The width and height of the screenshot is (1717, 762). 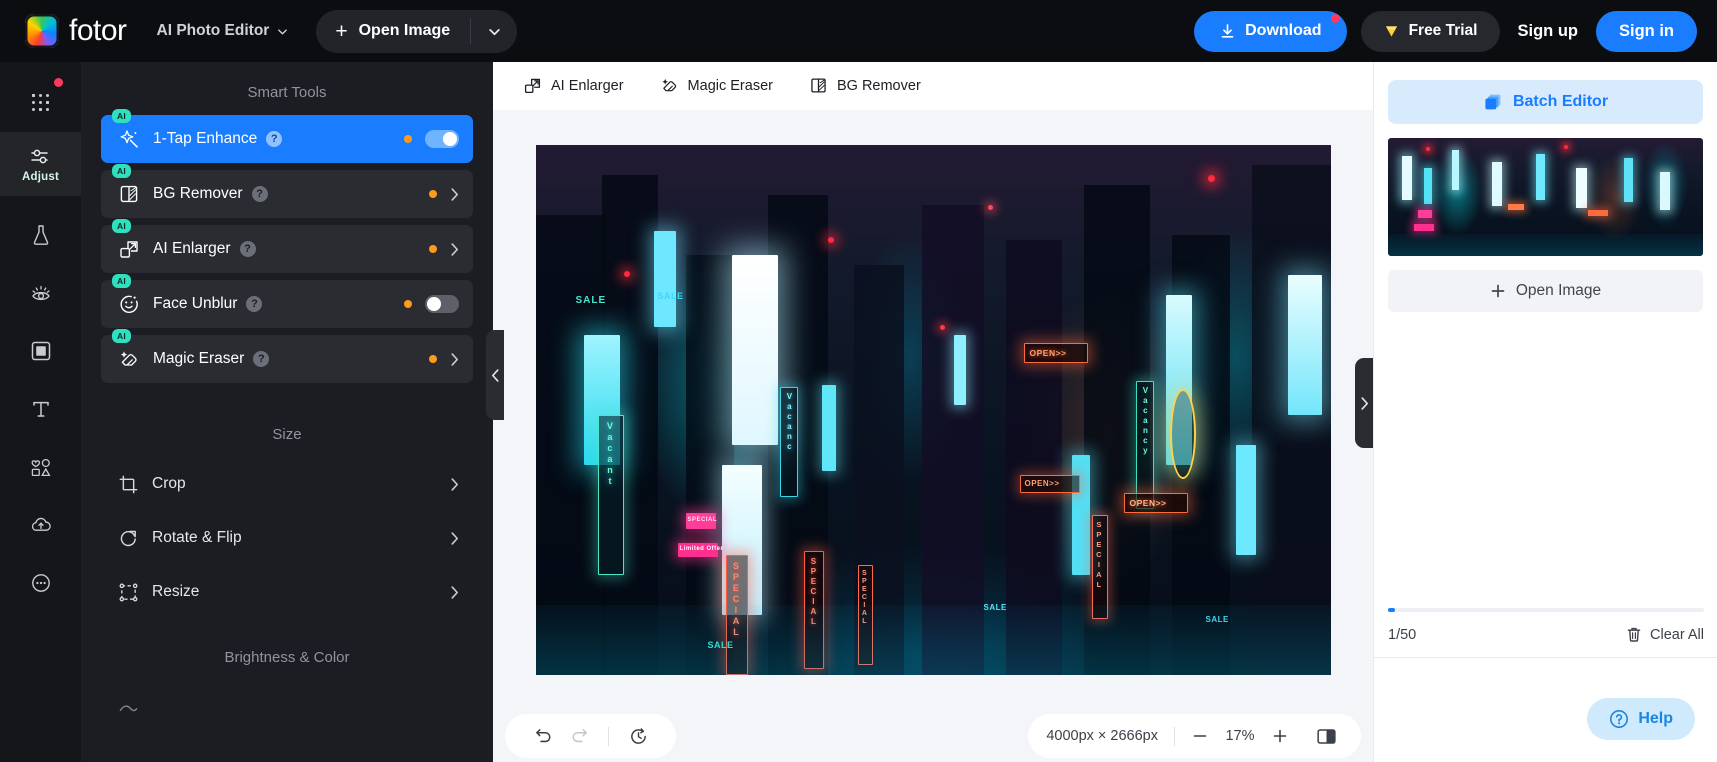 I want to click on history-controls, so click(x=590, y=736).